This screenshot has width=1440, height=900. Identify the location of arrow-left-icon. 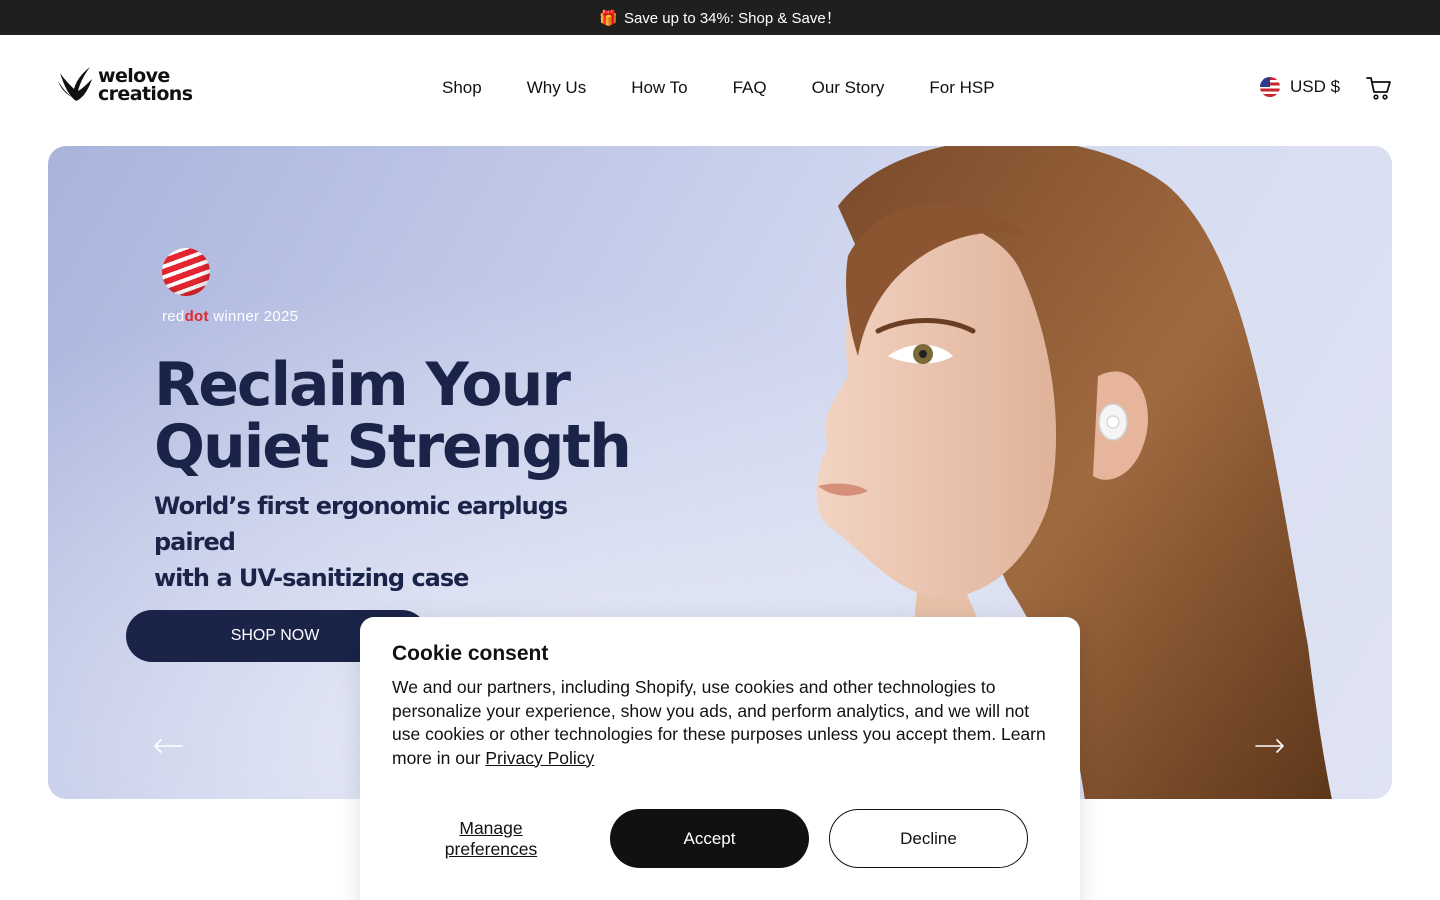
(168, 746).